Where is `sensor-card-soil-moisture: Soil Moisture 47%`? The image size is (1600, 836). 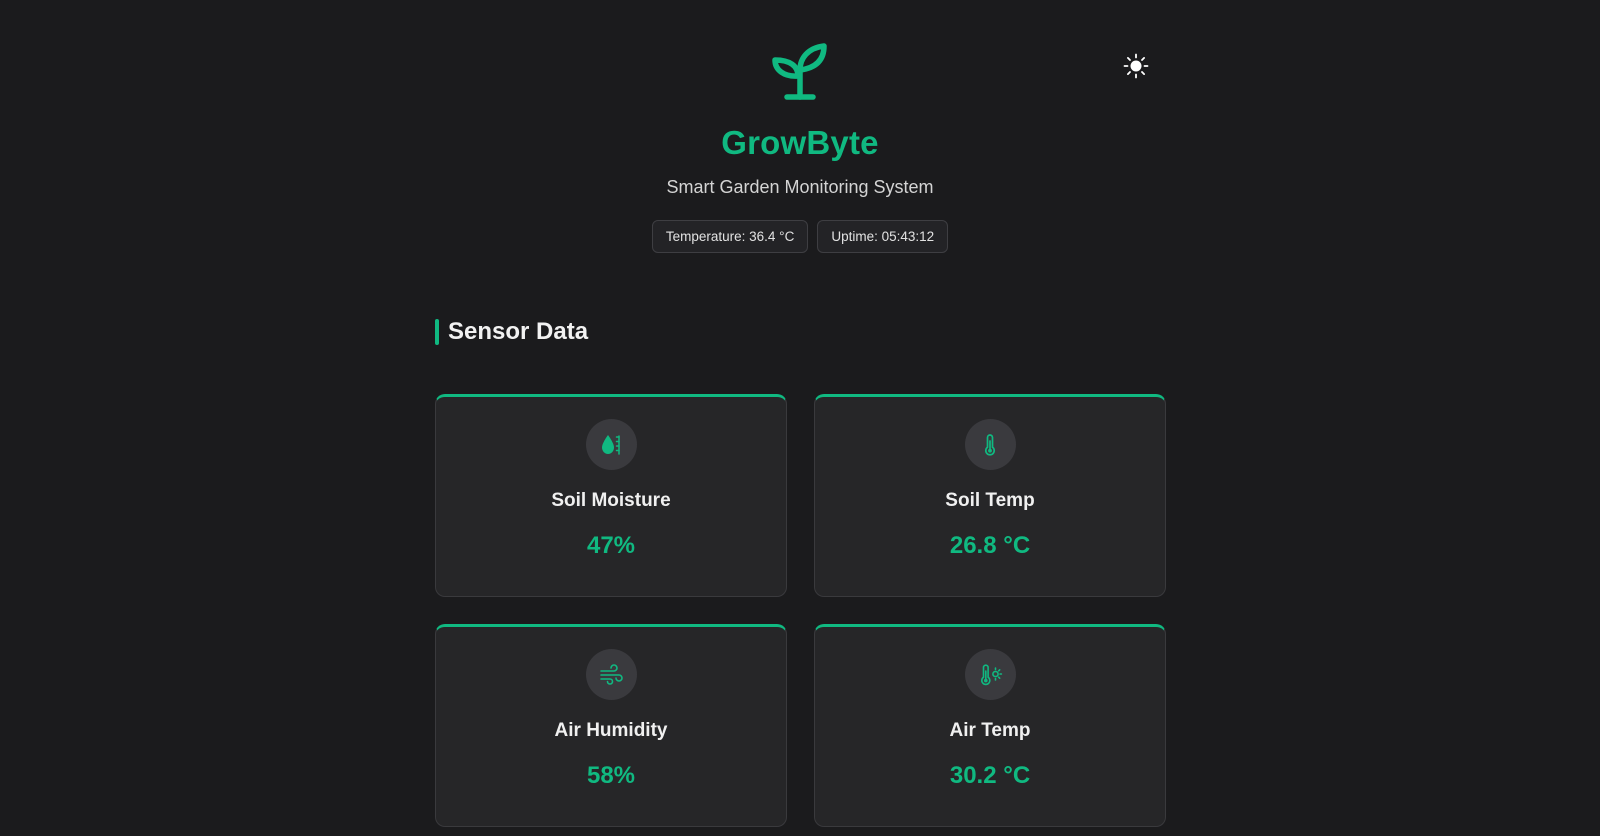 sensor-card-soil-moisture: Soil Moisture 47% is located at coordinates (611, 495).